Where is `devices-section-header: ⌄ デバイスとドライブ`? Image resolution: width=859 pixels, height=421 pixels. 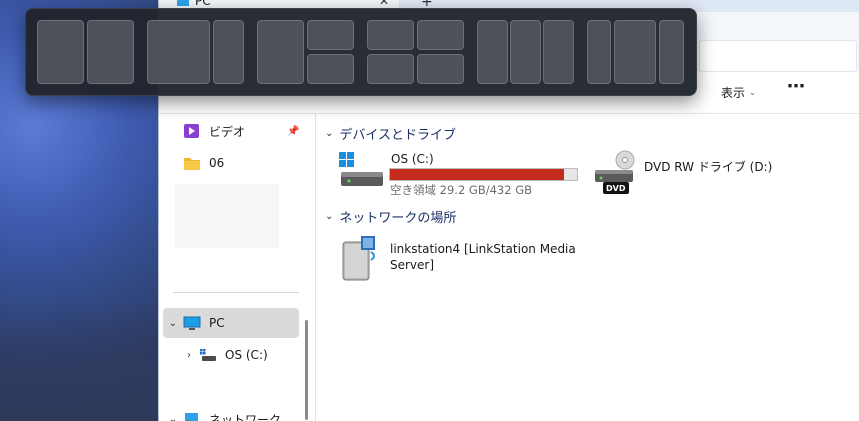
devices-section-header: ⌄ デバイスとドライブ is located at coordinates (390, 133).